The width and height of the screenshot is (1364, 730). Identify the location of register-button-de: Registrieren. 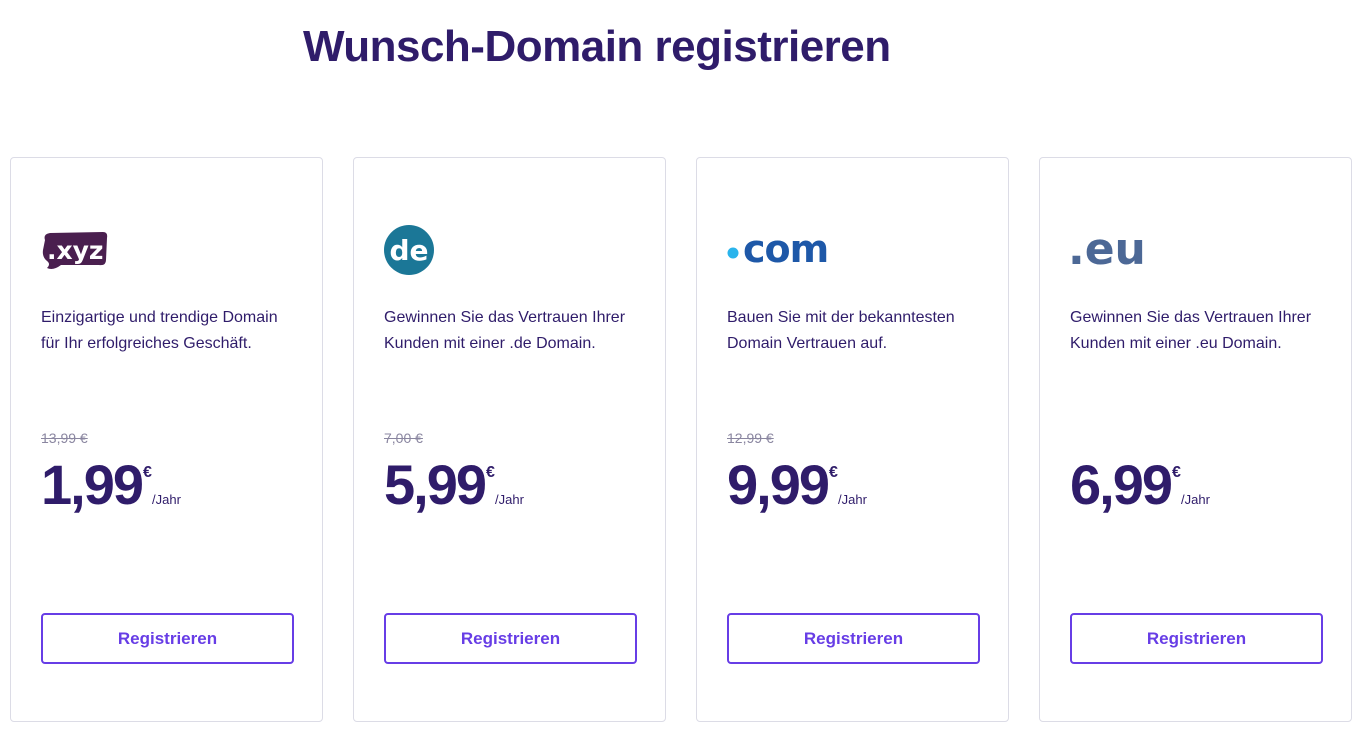
(510, 638).